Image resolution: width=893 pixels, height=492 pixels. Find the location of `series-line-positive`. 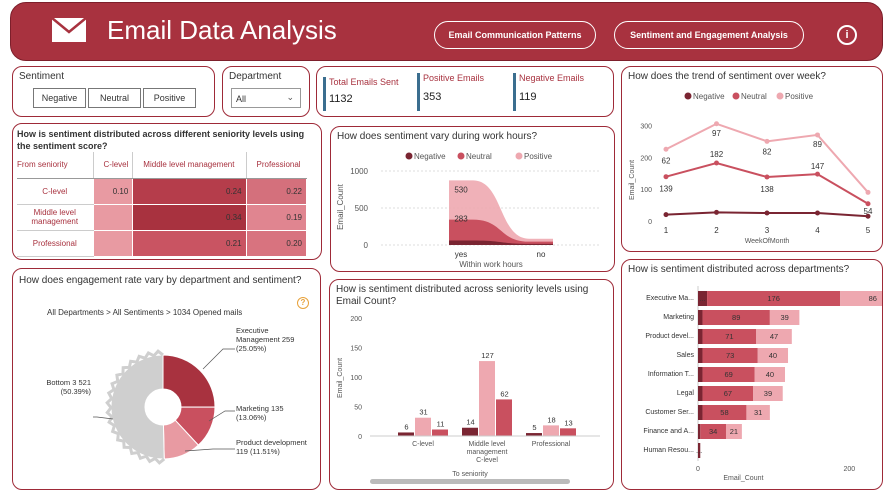

series-line-positive is located at coordinates (767, 157).